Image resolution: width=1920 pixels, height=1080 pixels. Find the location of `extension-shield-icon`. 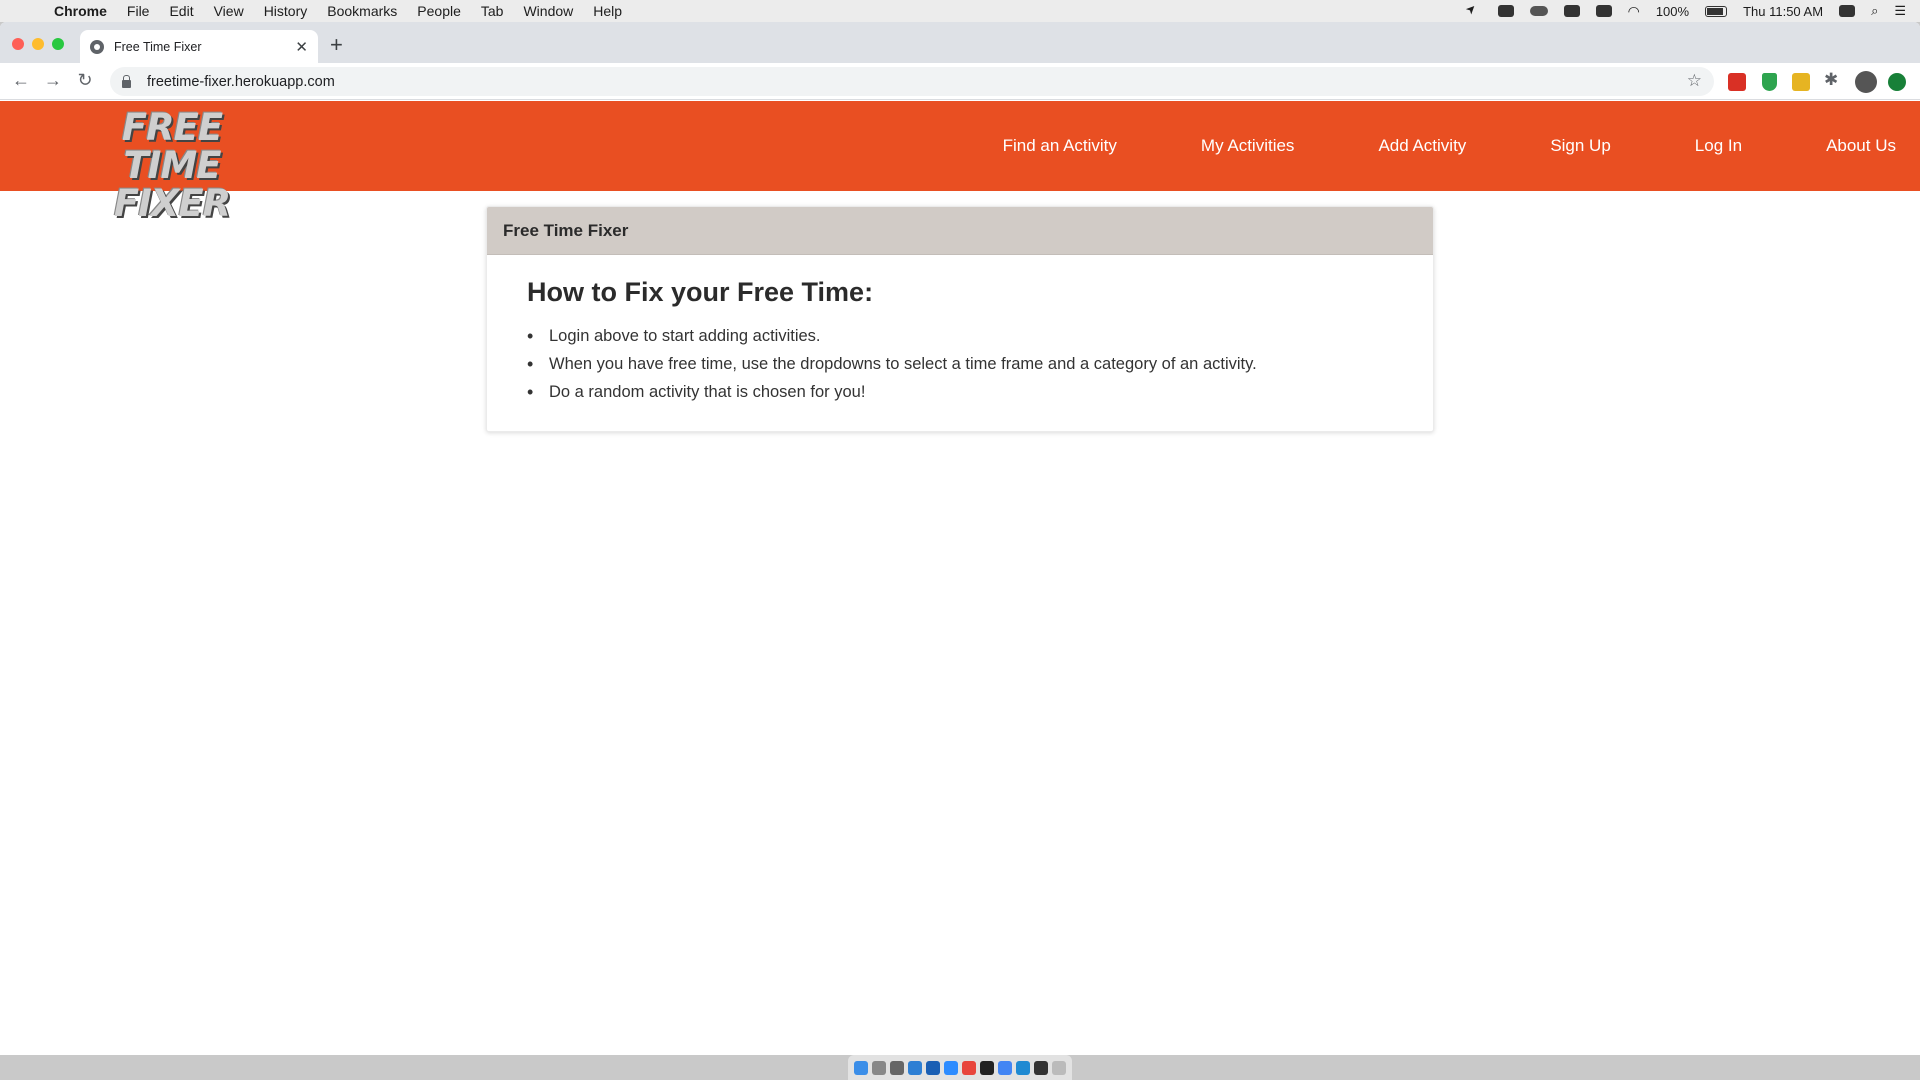

extension-shield-icon is located at coordinates (1769, 82).